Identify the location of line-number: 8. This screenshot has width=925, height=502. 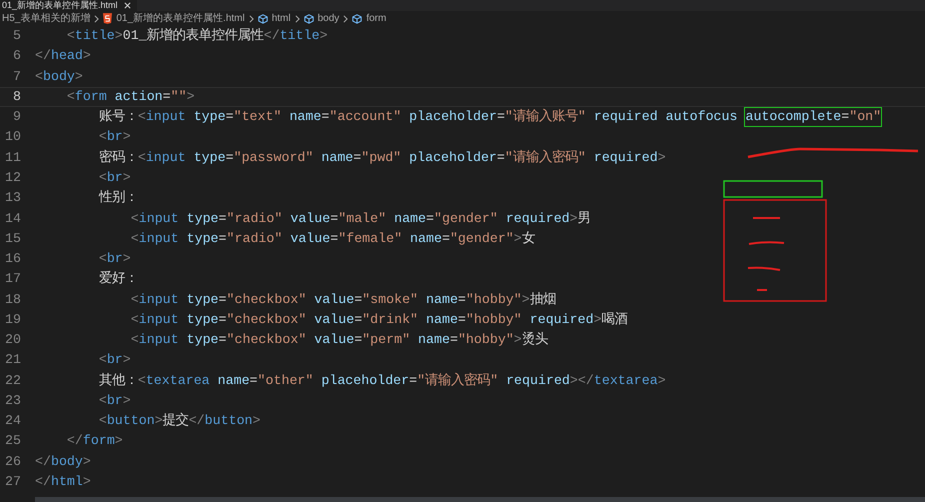
(17, 97).